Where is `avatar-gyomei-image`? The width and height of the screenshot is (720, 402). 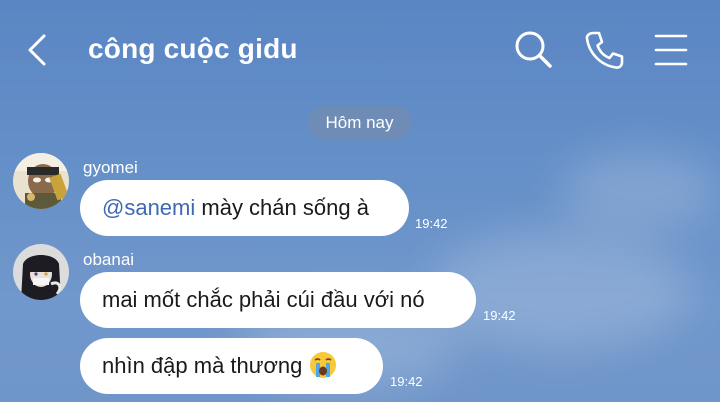
avatar-gyomei-image is located at coordinates (41, 181).